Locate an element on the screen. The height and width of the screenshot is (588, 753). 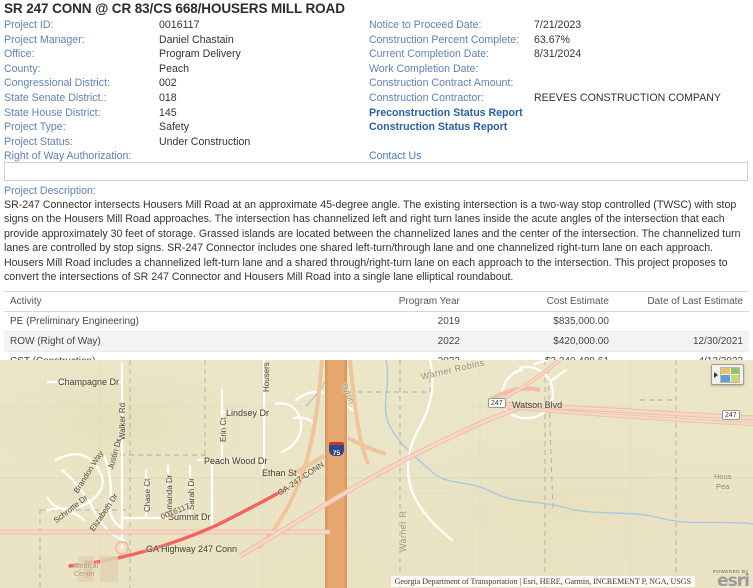
cell-program-year: 2019 is located at coordinates (398, 322).